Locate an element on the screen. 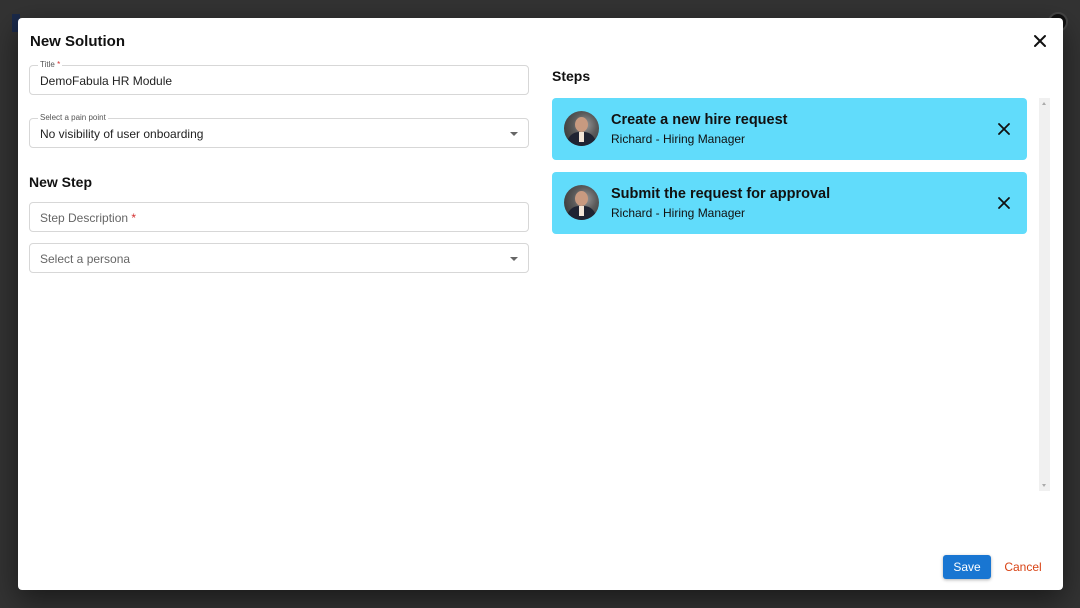 Image resolution: width=1080 pixels, height=608 pixels. save-button: Save is located at coordinates (967, 567).